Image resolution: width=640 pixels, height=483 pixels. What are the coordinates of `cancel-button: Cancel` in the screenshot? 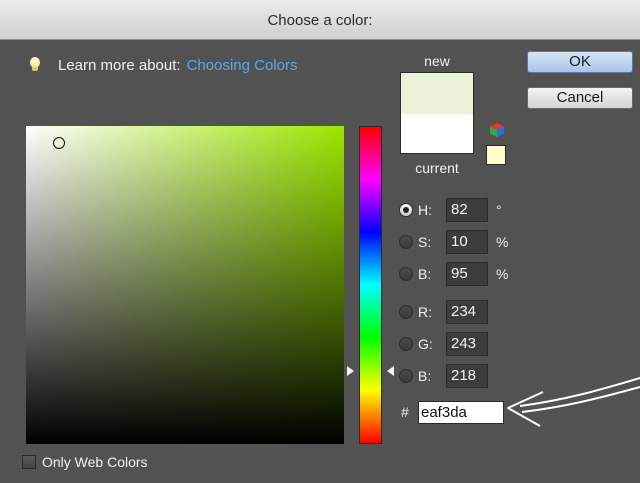 It's located at (580, 98).